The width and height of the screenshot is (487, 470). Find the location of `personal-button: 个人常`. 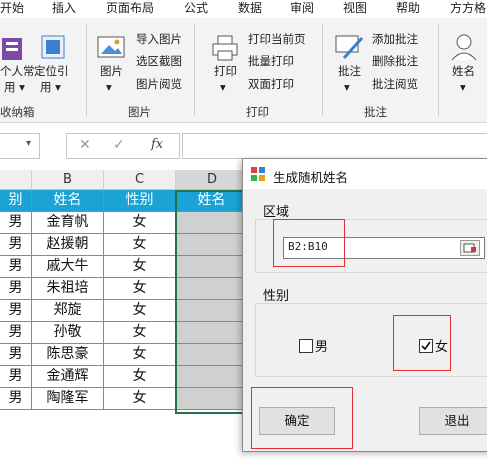

personal-button: 个人常 is located at coordinates (17, 71).